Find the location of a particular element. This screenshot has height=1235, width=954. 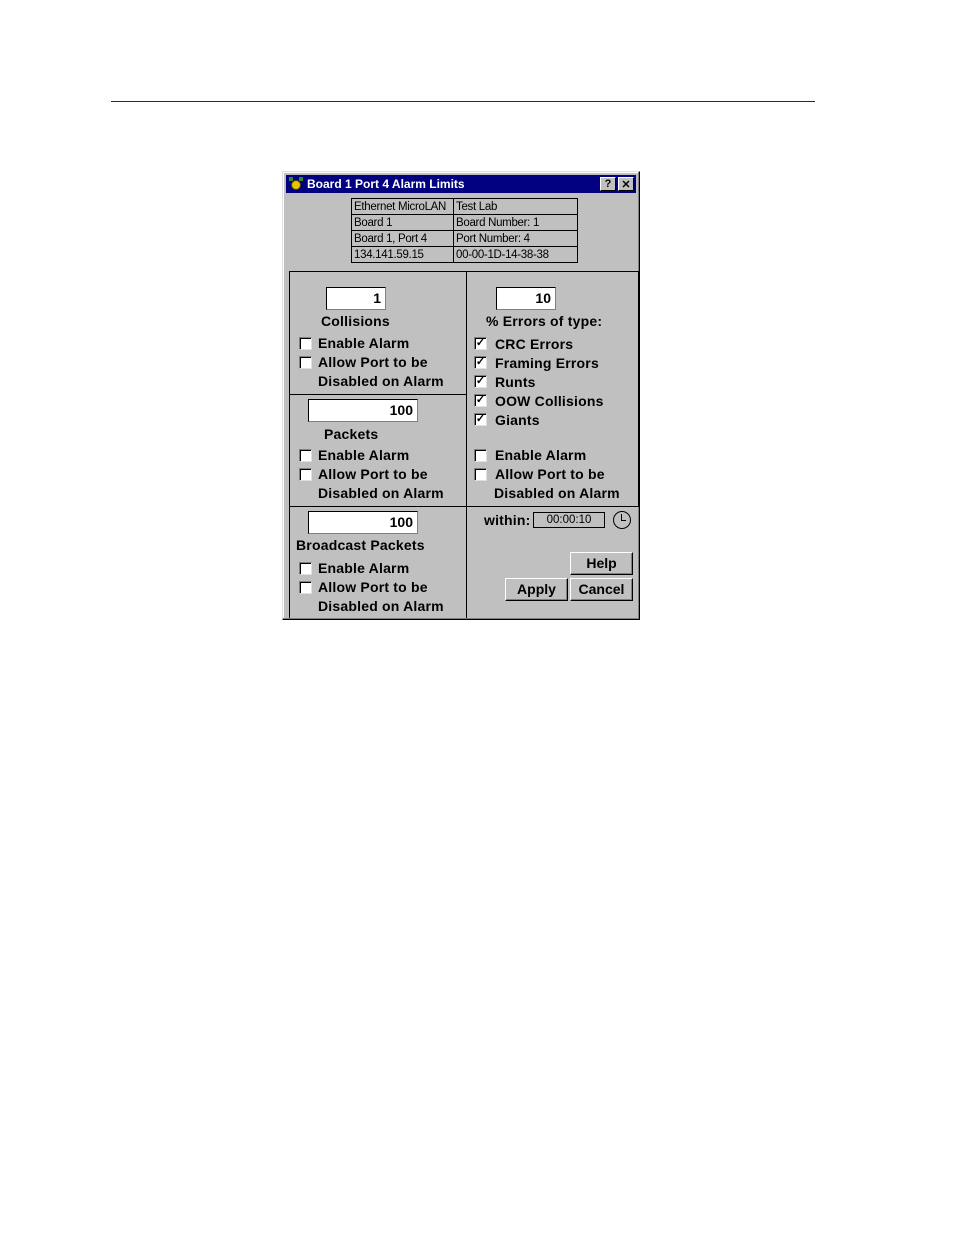

collisions-allow-disable-label: Allow Port to be is located at coordinates (373, 362).